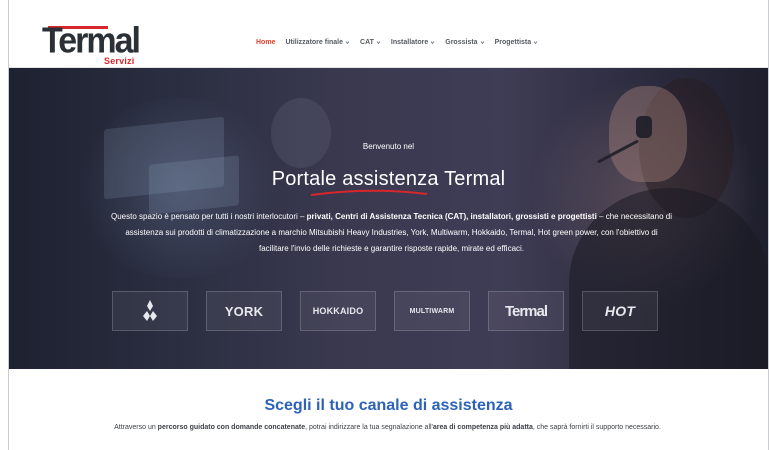  I want to click on brand-text: HOKKAIDO, so click(338, 311).